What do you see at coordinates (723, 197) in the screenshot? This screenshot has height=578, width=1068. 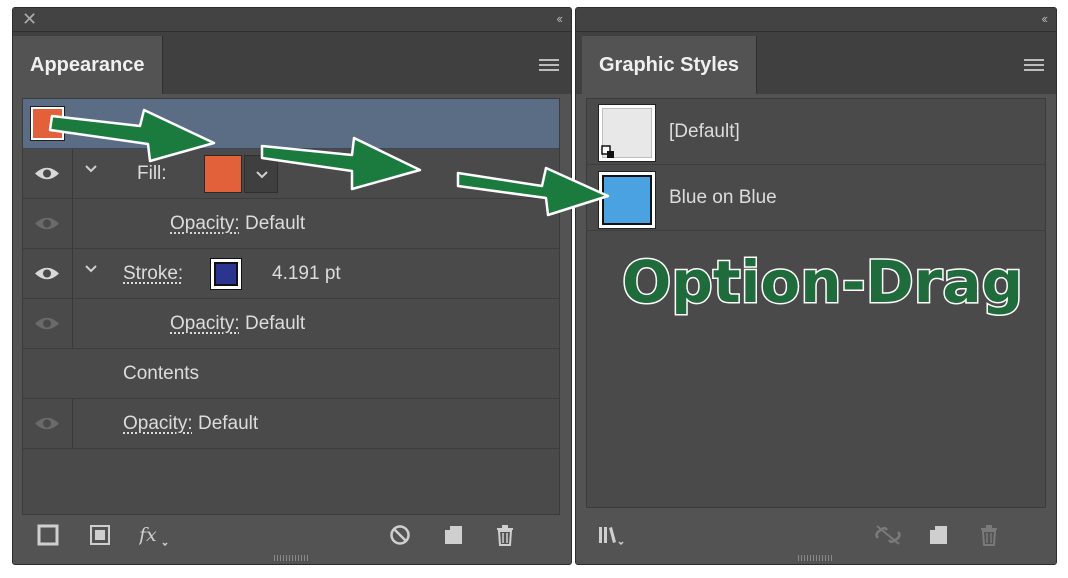 I see `style-label: Blue on Blue` at bounding box center [723, 197].